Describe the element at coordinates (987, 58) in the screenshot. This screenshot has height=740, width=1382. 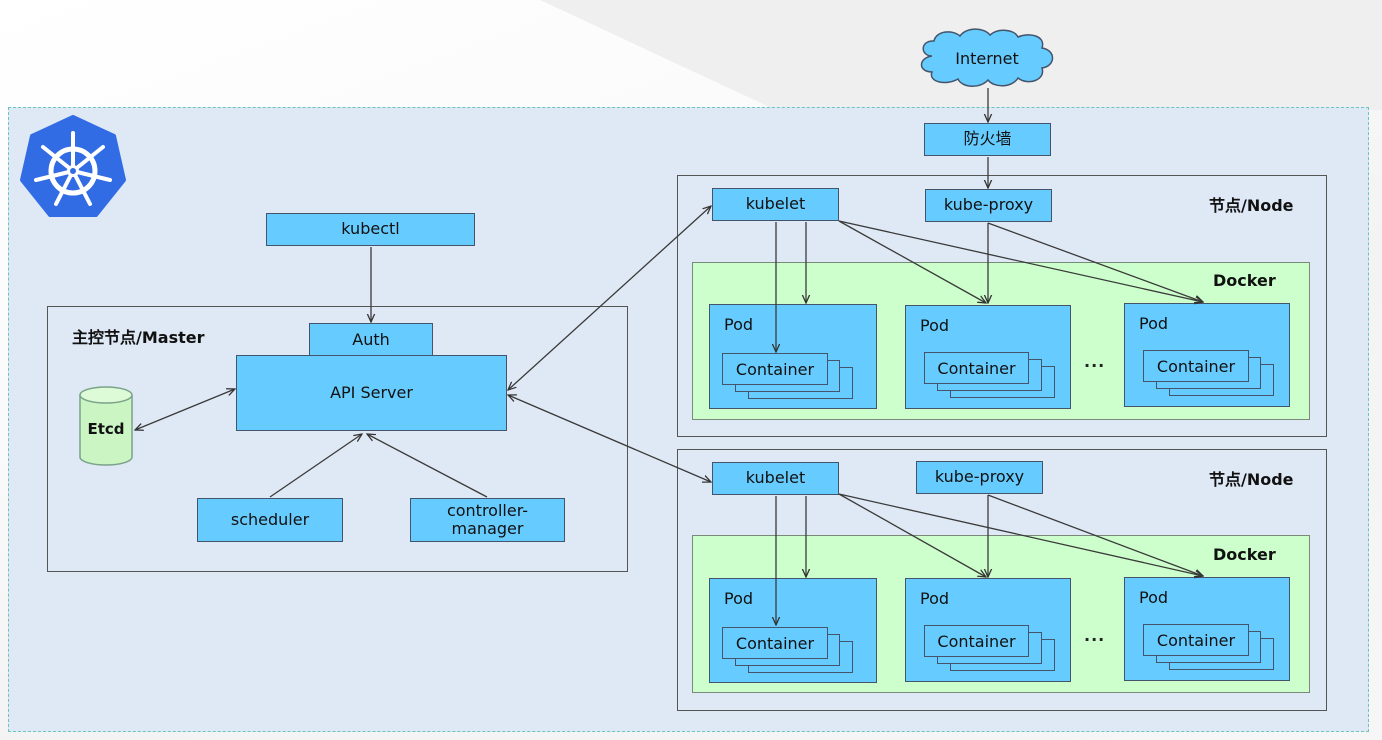
I see `internet-label: Internet` at that location.